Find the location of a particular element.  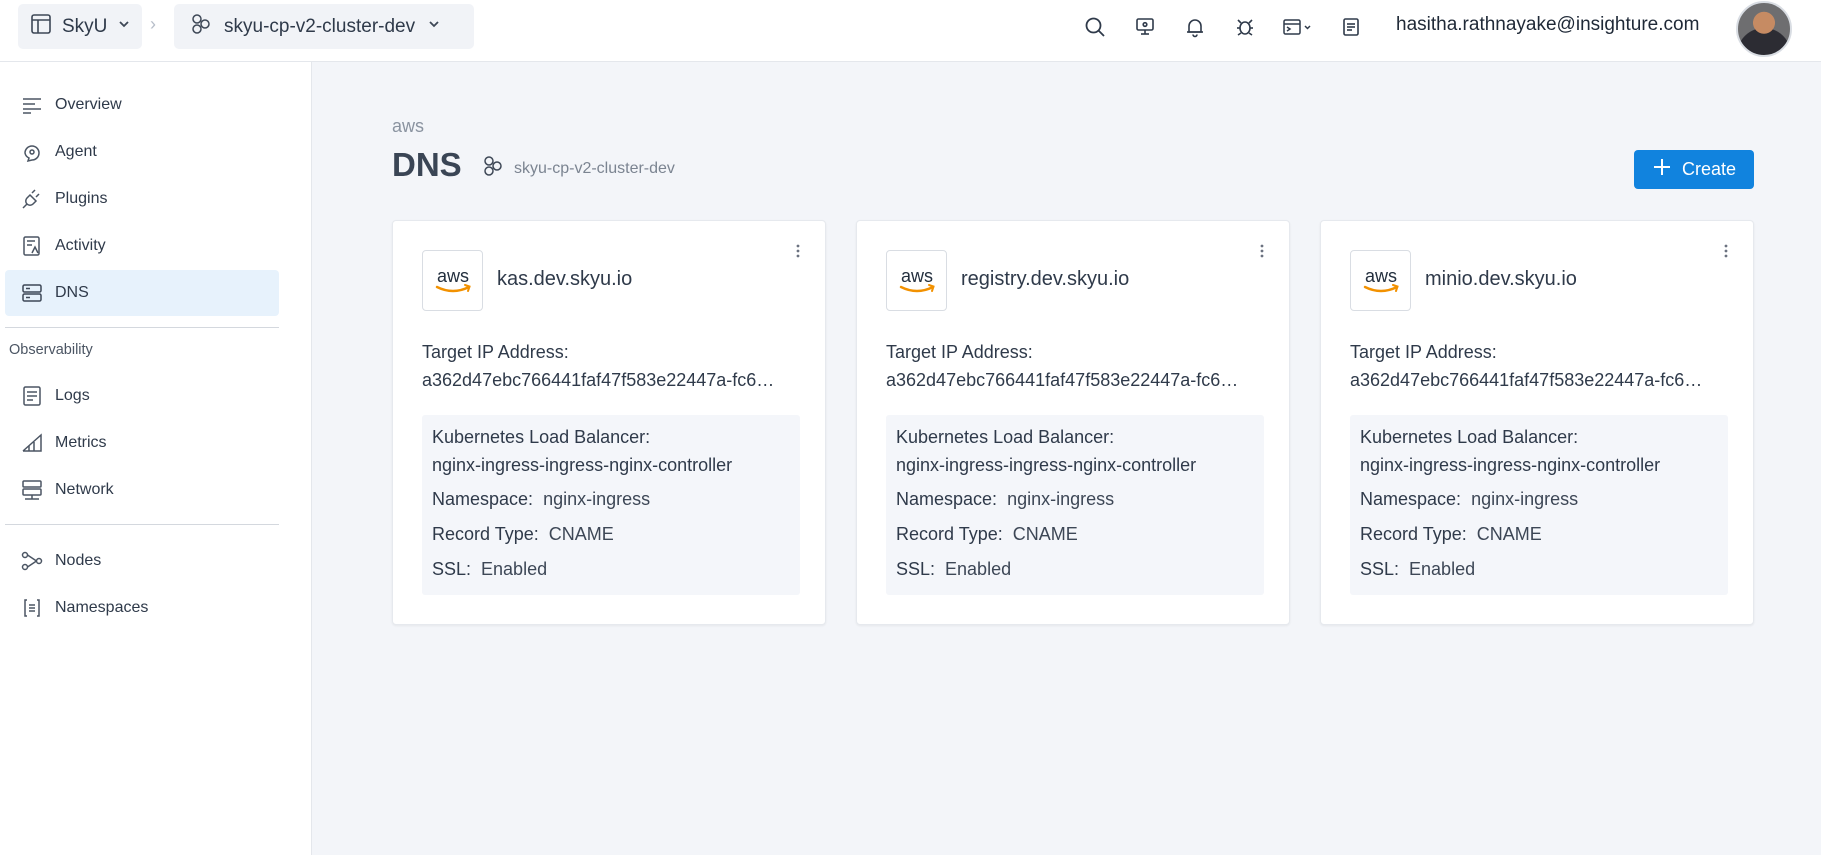

nodes-icon is located at coordinates (32, 561).